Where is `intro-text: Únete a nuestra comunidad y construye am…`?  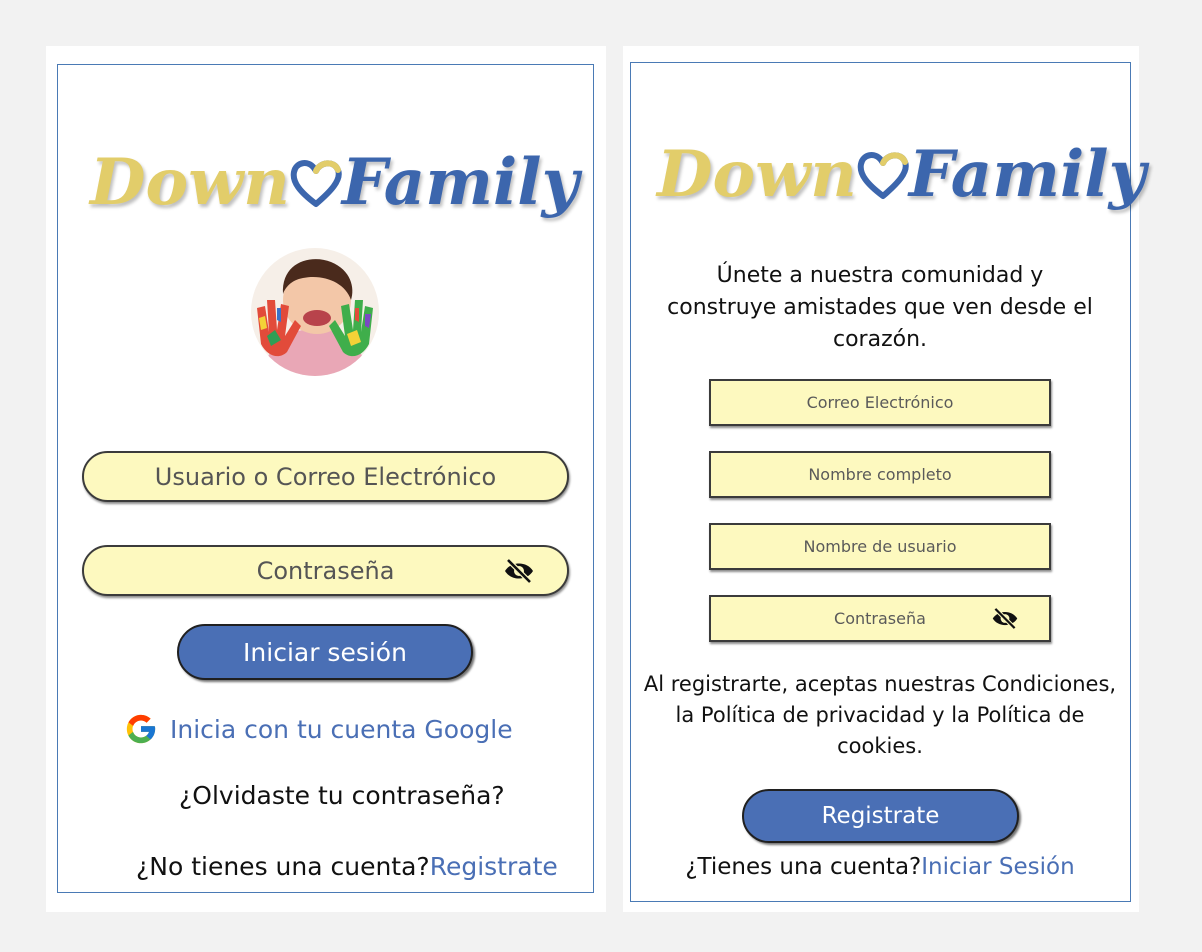
intro-text: Únete a nuestra comunidad y construye am… is located at coordinates (880, 308).